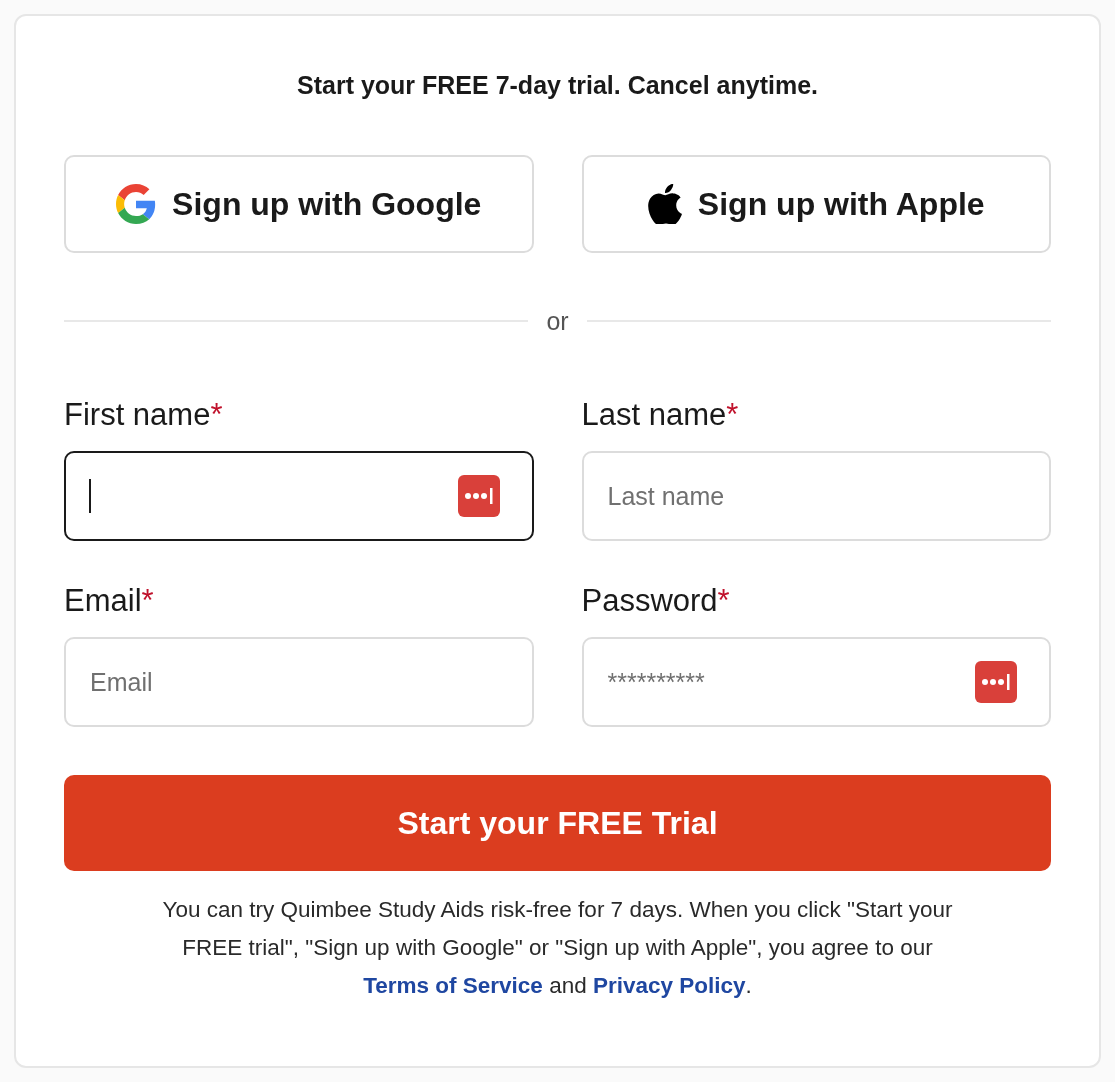 The image size is (1115, 1082). What do you see at coordinates (136, 204) in the screenshot?
I see `google-icon` at bounding box center [136, 204].